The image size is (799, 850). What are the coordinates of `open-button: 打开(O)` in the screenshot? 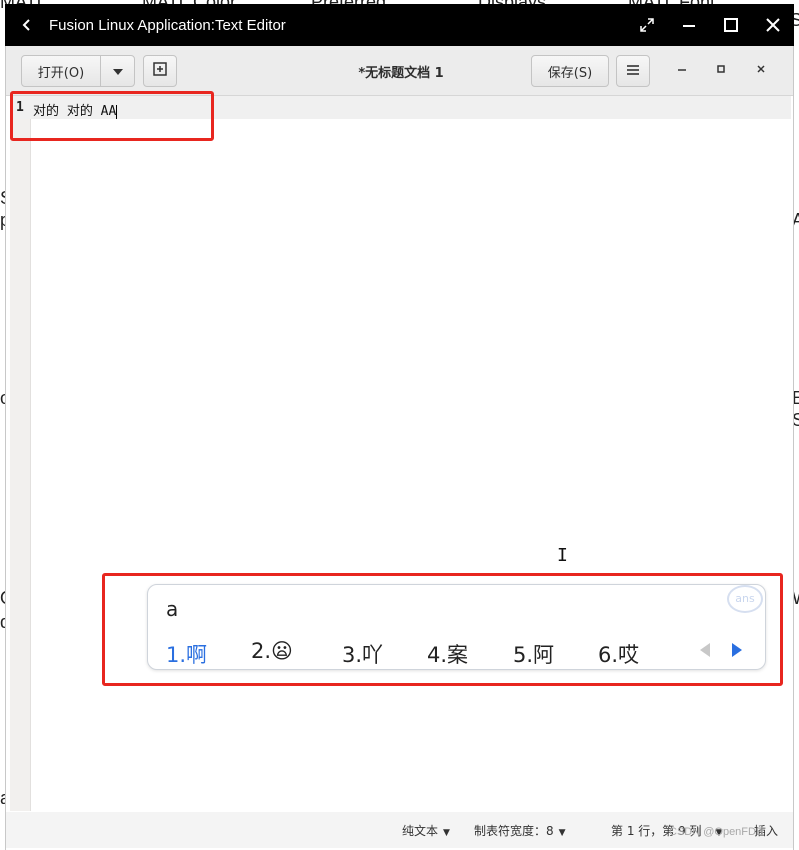 It's located at (61, 71).